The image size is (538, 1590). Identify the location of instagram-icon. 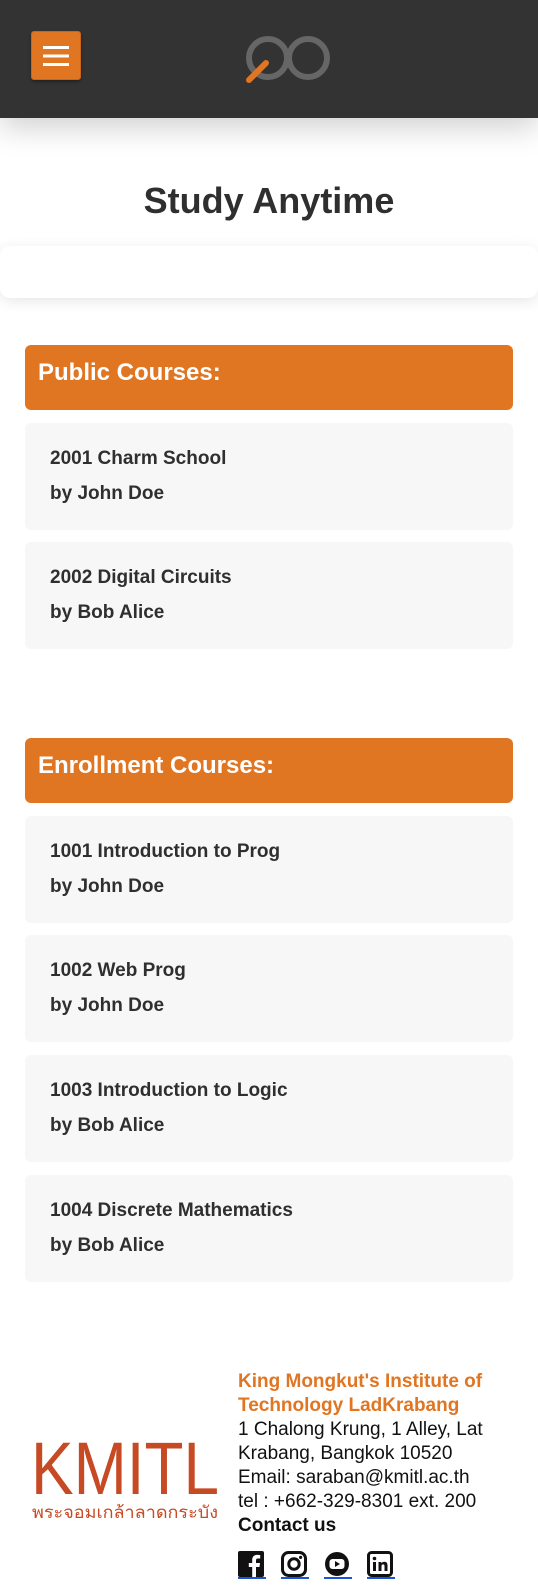
(294, 1564).